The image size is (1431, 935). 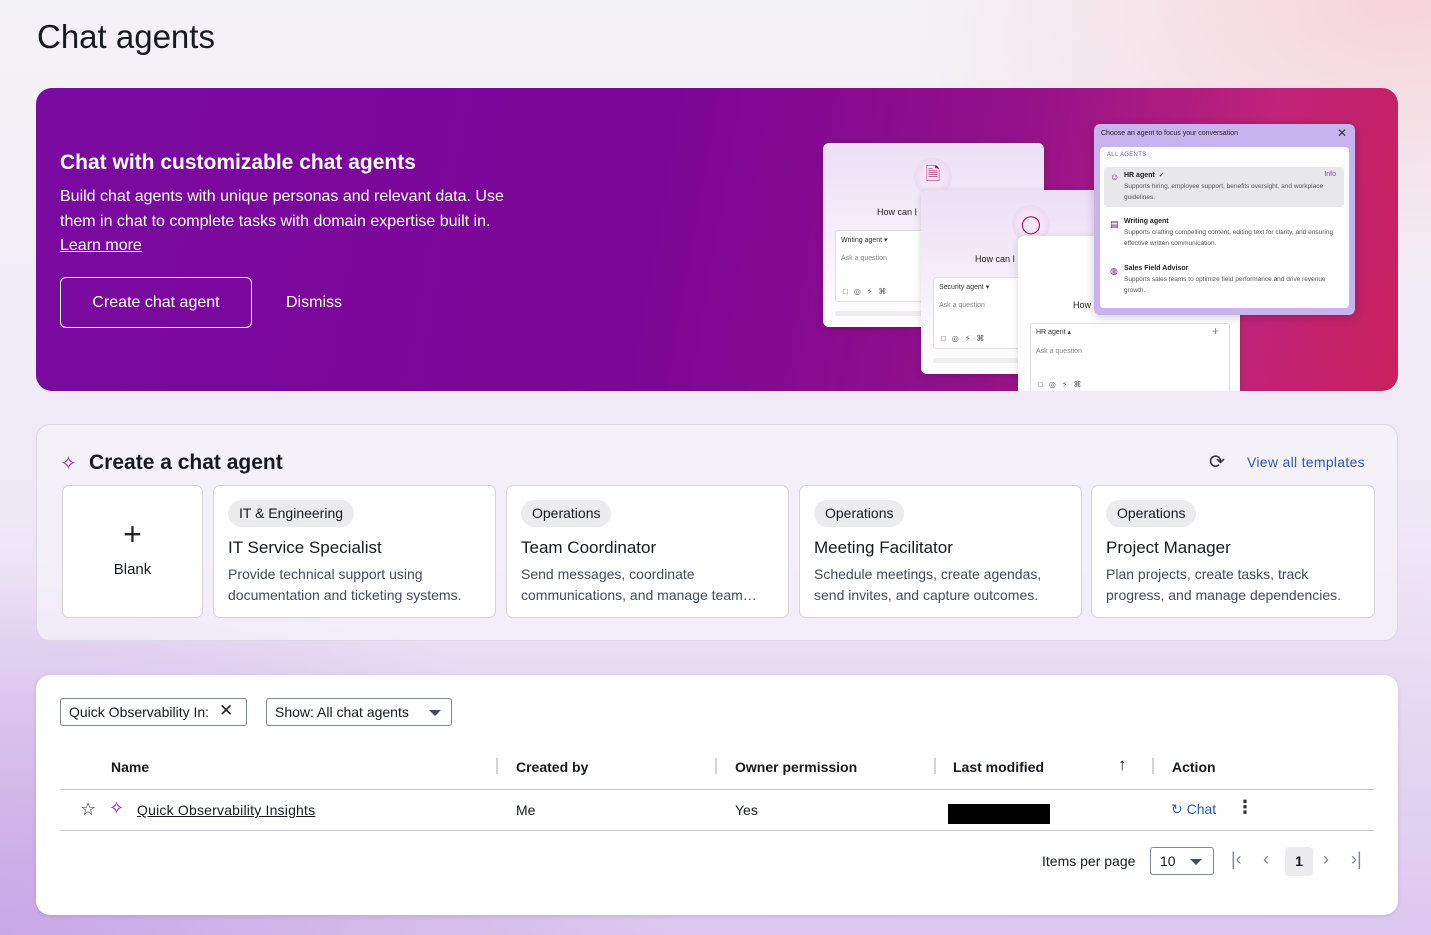 What do you see at coordinates (1122, 765) in the screenshot?
I see `sort-ascending-icon: ↑` at bounding box center [1122, 765].